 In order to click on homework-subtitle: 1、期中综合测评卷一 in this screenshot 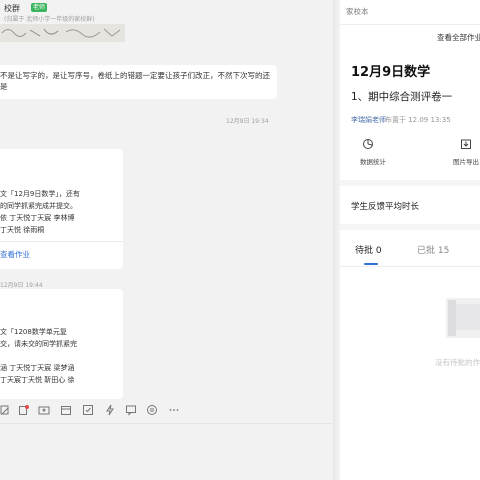, I will do `click(402, 97)`.